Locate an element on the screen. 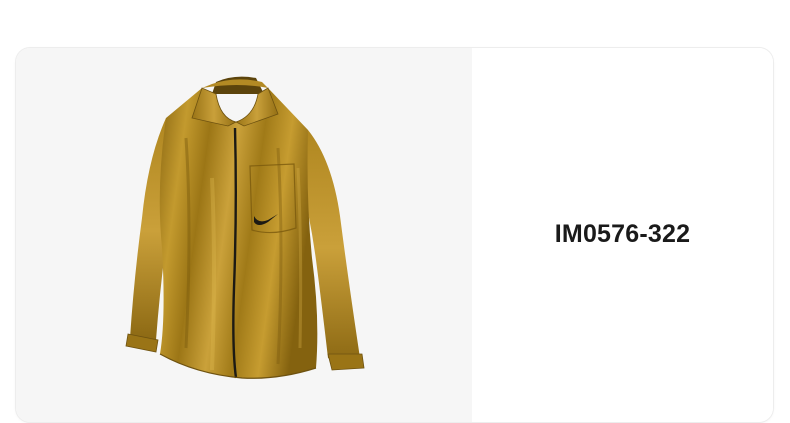 Image resolution: width=790 pixels, height=423 pixels. product-sku: IM0576-322 is located at coordinates (622, 233).